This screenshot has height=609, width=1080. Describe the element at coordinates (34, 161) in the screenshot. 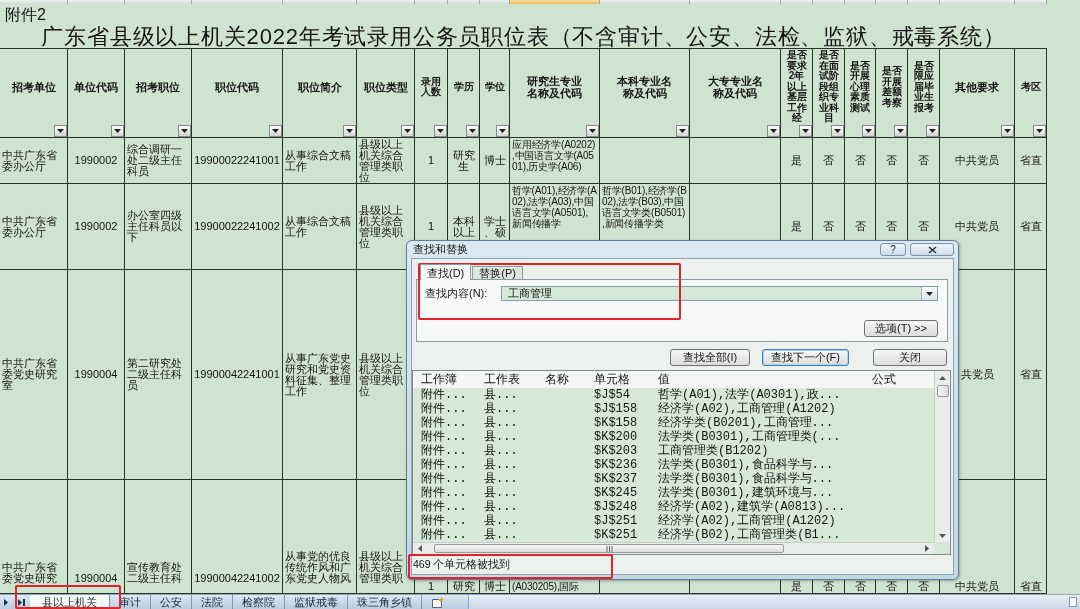

I see `table-cell: 中共广东省委办公厅` at that location.